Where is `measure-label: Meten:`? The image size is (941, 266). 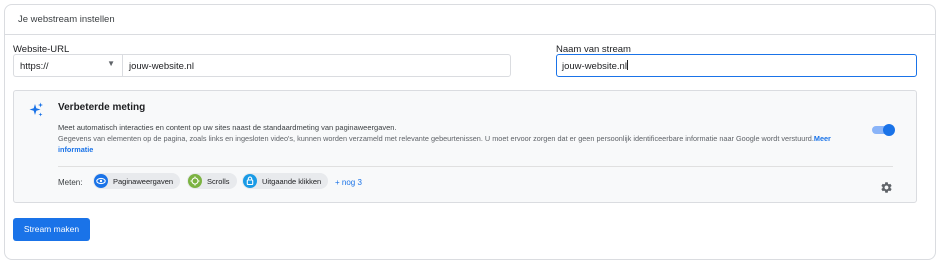 measure-label: Meten: is located at coordinates (70, 182).